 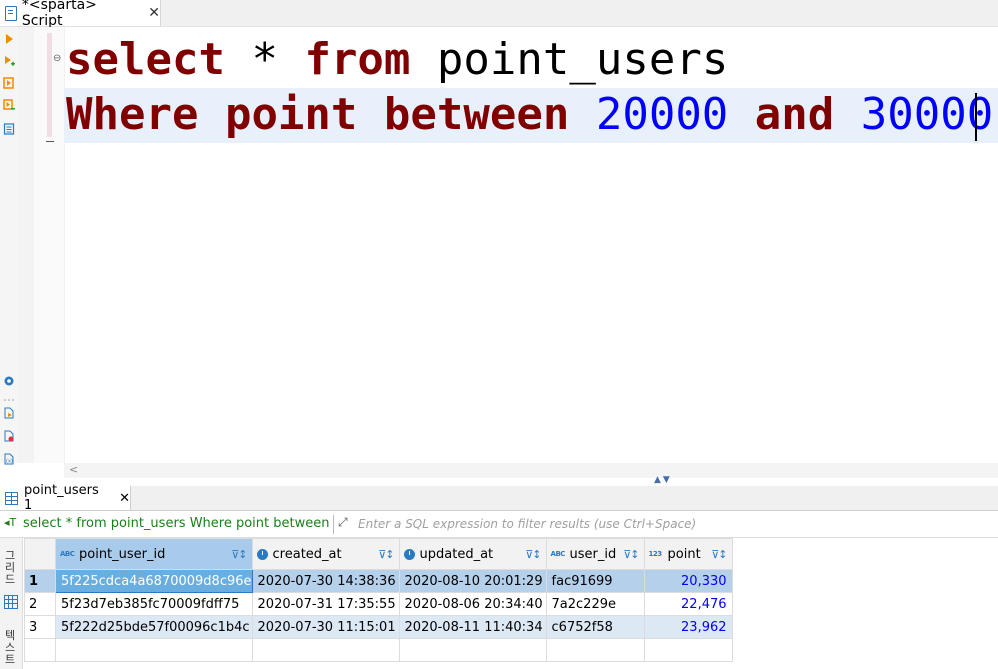 What do you see at coordinates (658, 524) in the screenshot?
I see `filter-input` at bounding box center [658, 524].